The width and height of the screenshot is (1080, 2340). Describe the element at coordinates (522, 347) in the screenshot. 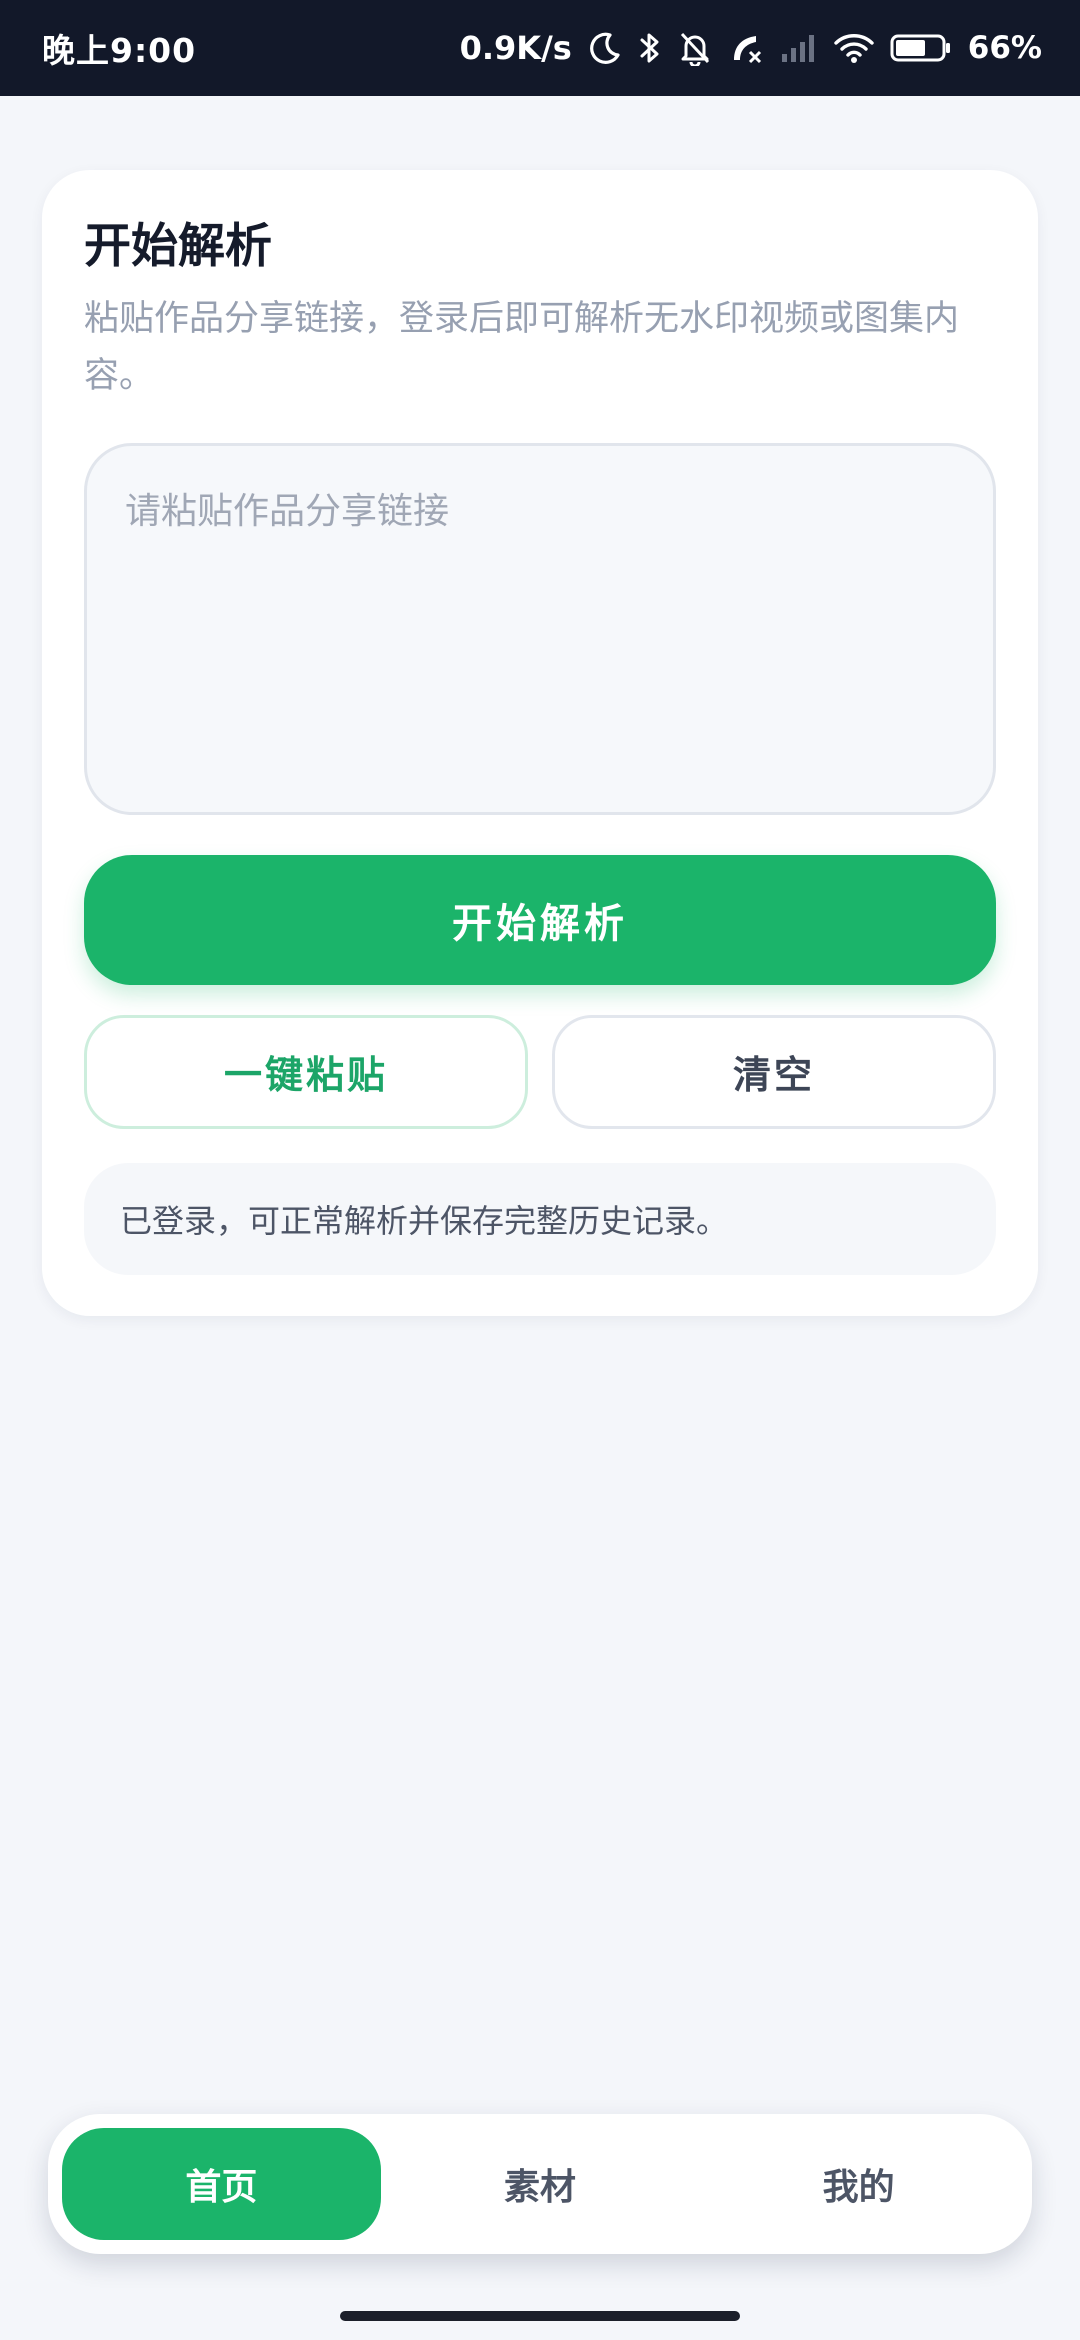

I see `card-description: 粘贴作品分享链接，登录后即可解析无水印视频或图集内容。` at that location.